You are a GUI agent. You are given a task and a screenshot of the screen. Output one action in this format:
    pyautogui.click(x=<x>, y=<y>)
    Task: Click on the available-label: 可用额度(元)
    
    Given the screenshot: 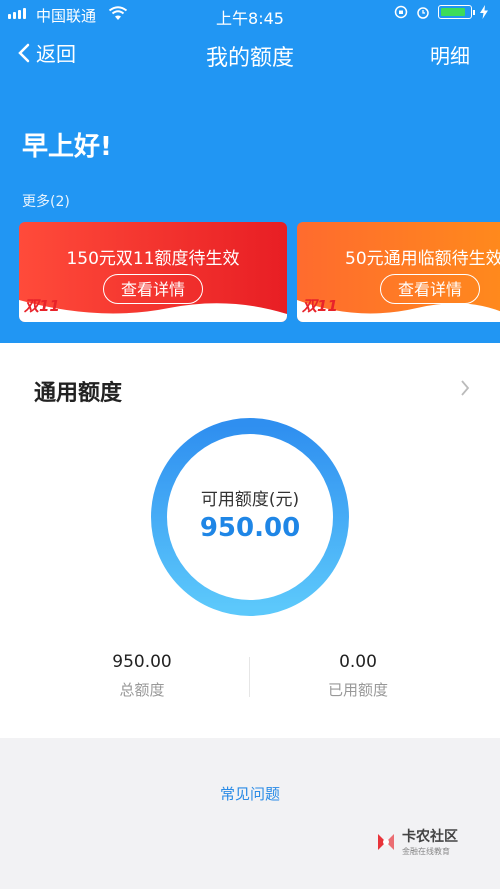 What is the action you would take?
    pyautogui.click(x=250, y=500)
    